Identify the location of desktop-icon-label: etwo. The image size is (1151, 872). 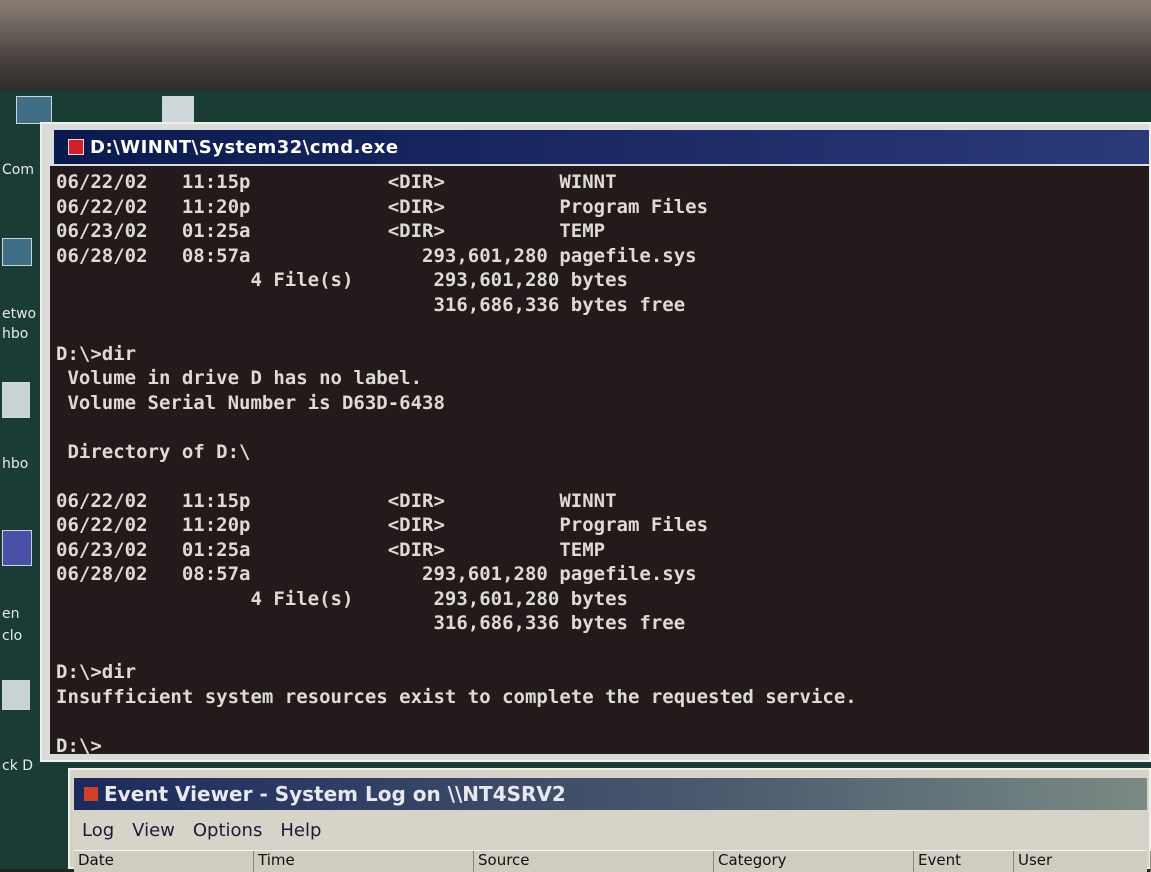
(19, 314).